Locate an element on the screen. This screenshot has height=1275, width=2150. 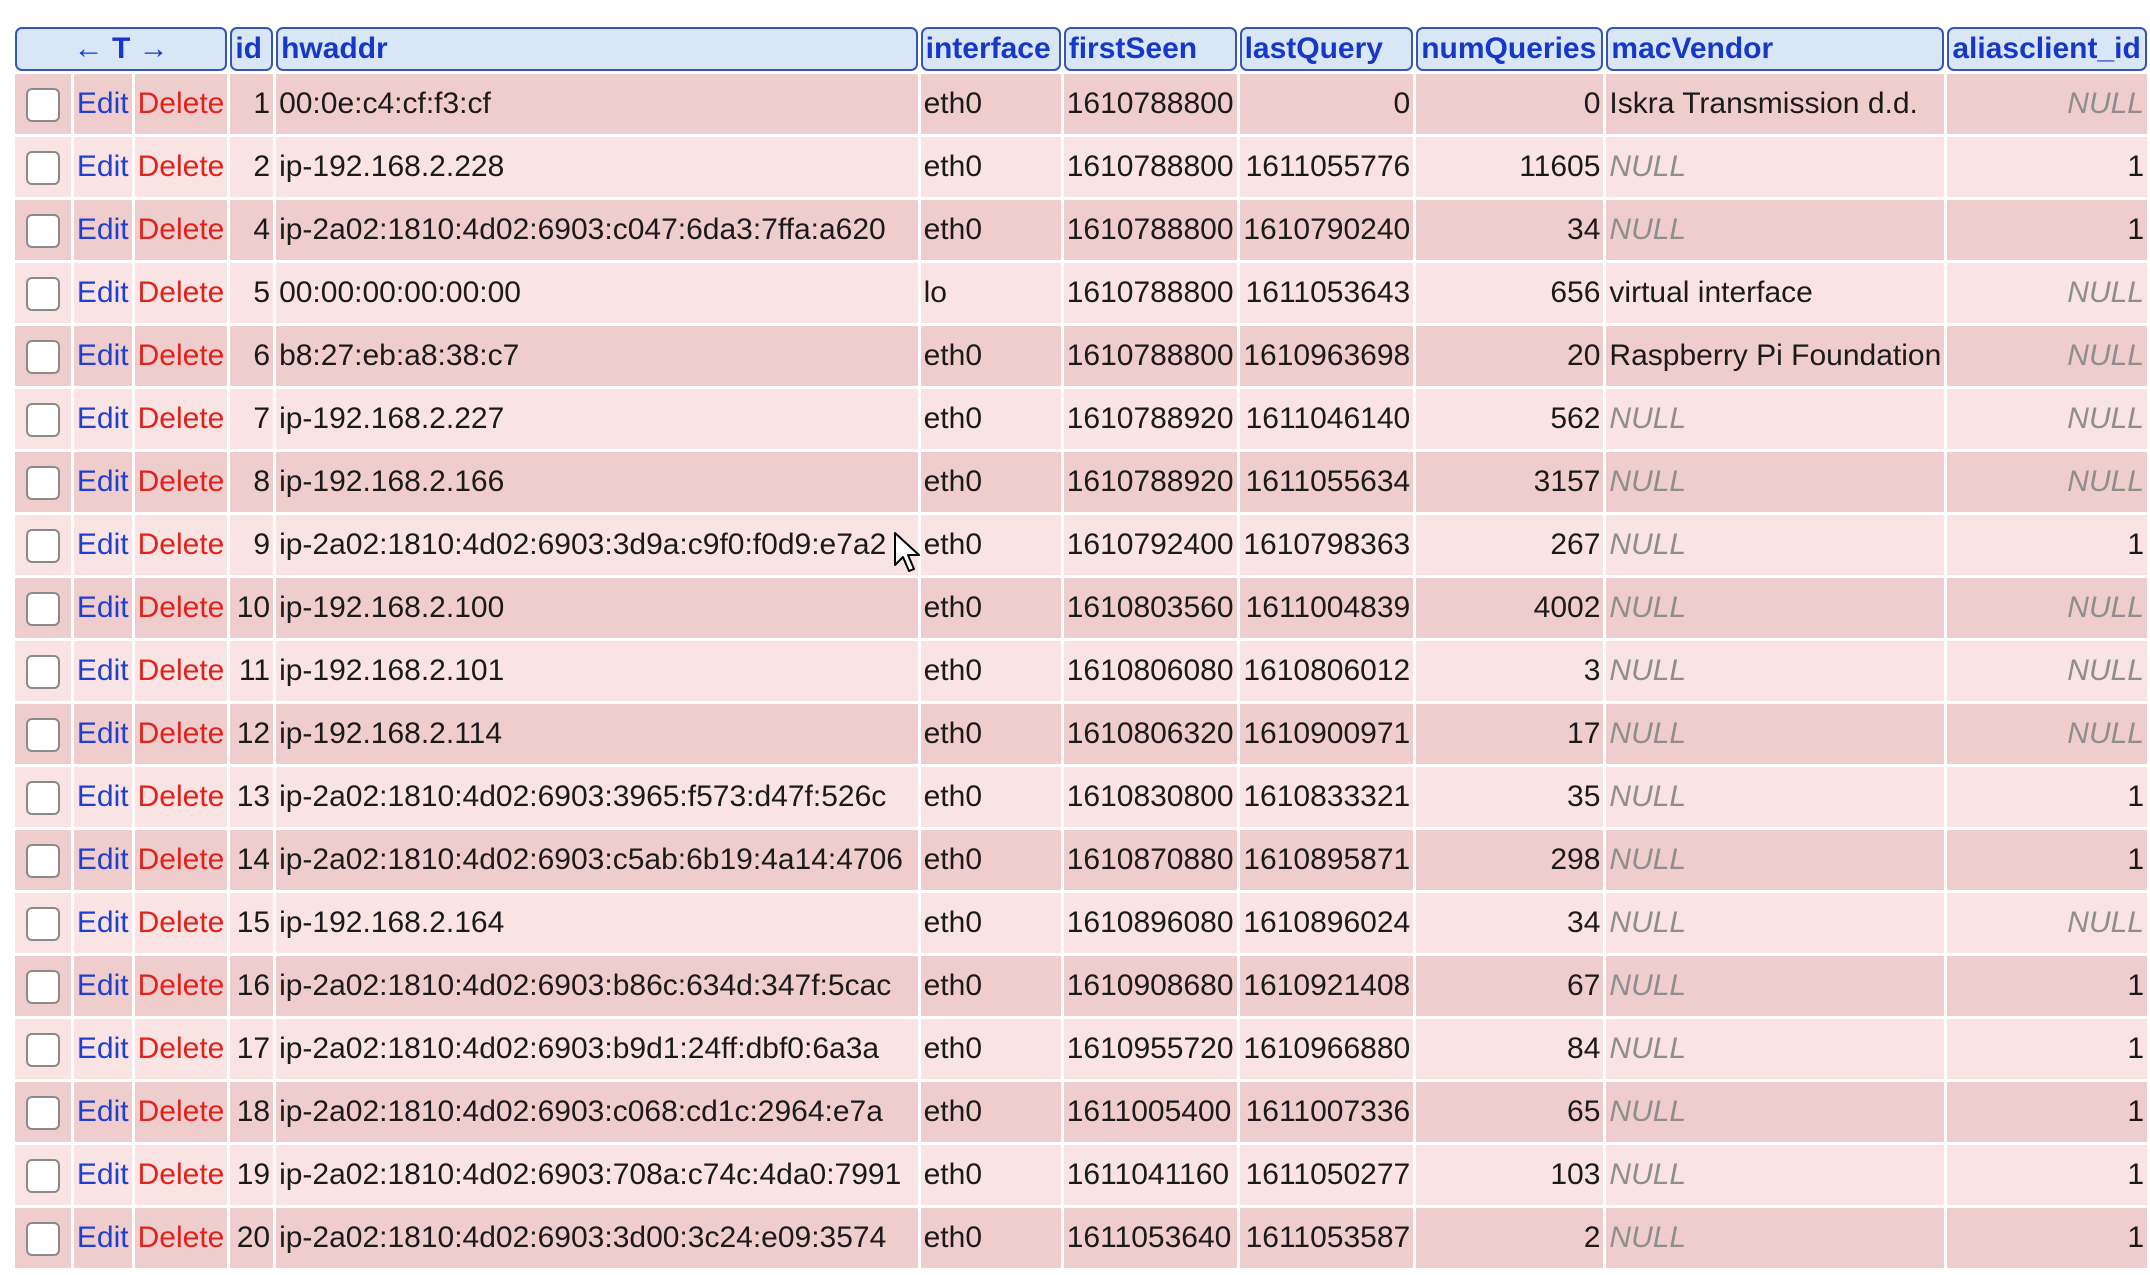
cell-firstseen: 1610806320 is located at coordinates (1150, 734).